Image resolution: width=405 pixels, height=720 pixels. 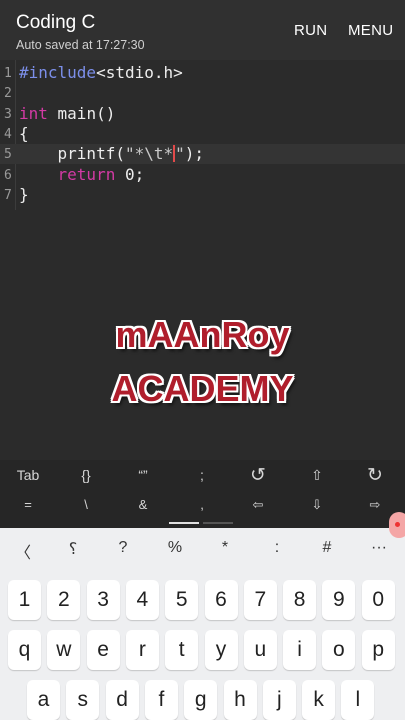 What do you see at coordinates (202, 550) in the screenshot?
I see `keyboard-symbol-bar: 〈 ؟?% *: # ···` at bounding box center [202, 550].